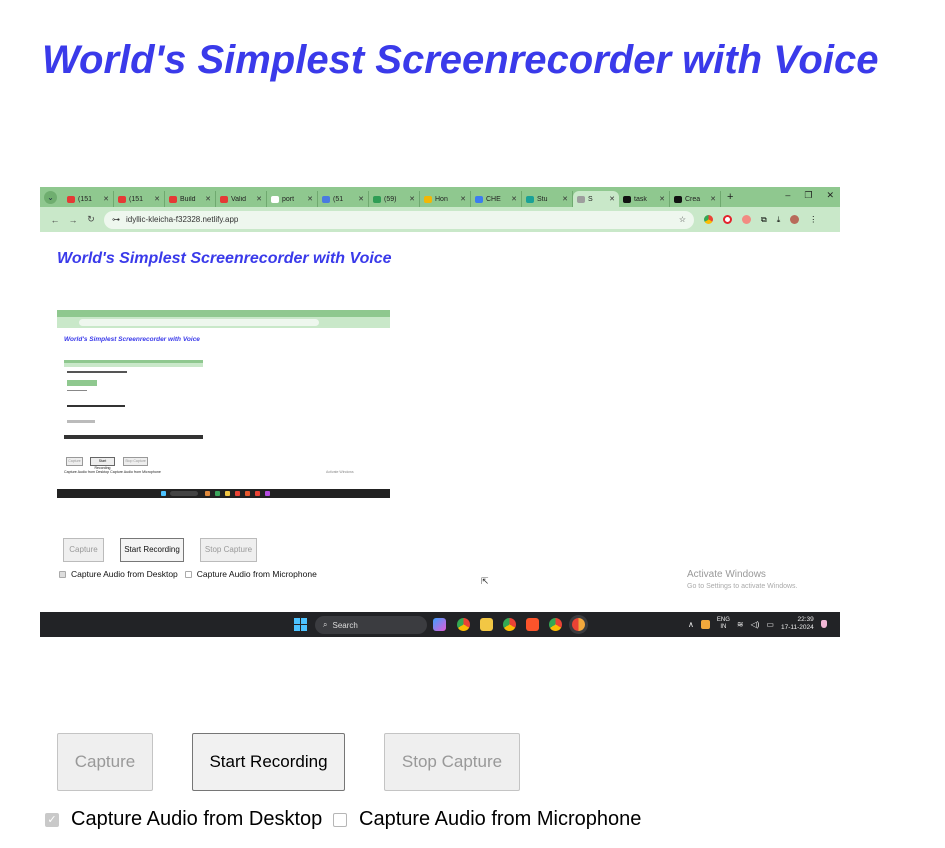 This screenshot has width=945, height=848. I want to click on site-info-icon: ⊶, so click(116, 219).